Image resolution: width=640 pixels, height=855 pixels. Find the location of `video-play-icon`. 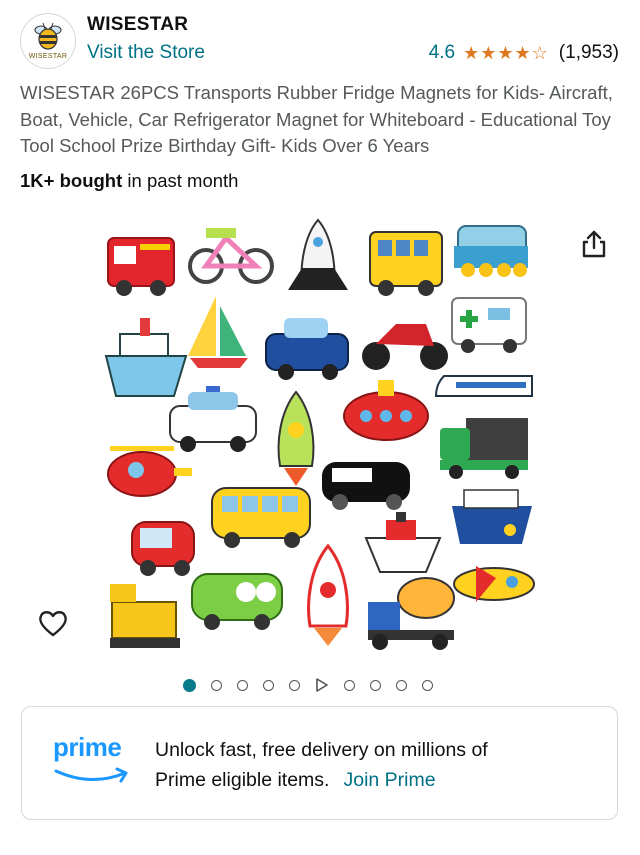

video-play-icon is located at coordinates (322, 685).